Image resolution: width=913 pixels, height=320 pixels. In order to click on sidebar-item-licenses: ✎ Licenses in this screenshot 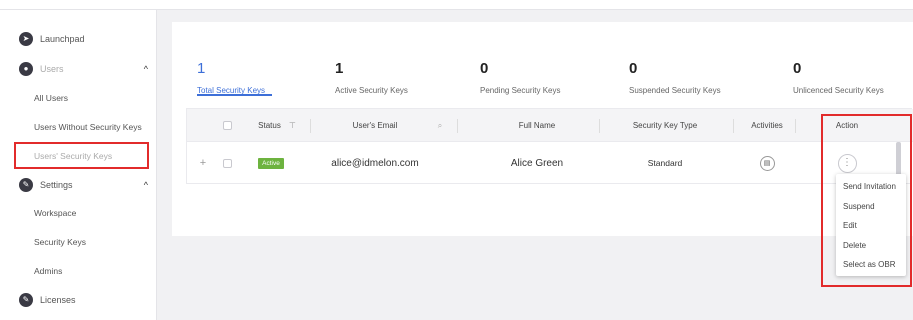, I will do `click(78, 300)`.